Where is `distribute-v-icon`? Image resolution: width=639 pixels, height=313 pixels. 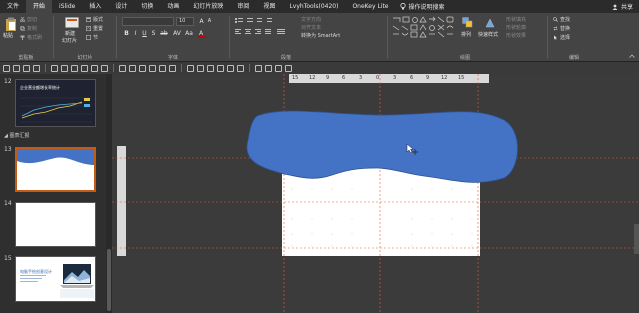 distribute-v-icon is located at coordinates (132, 68).